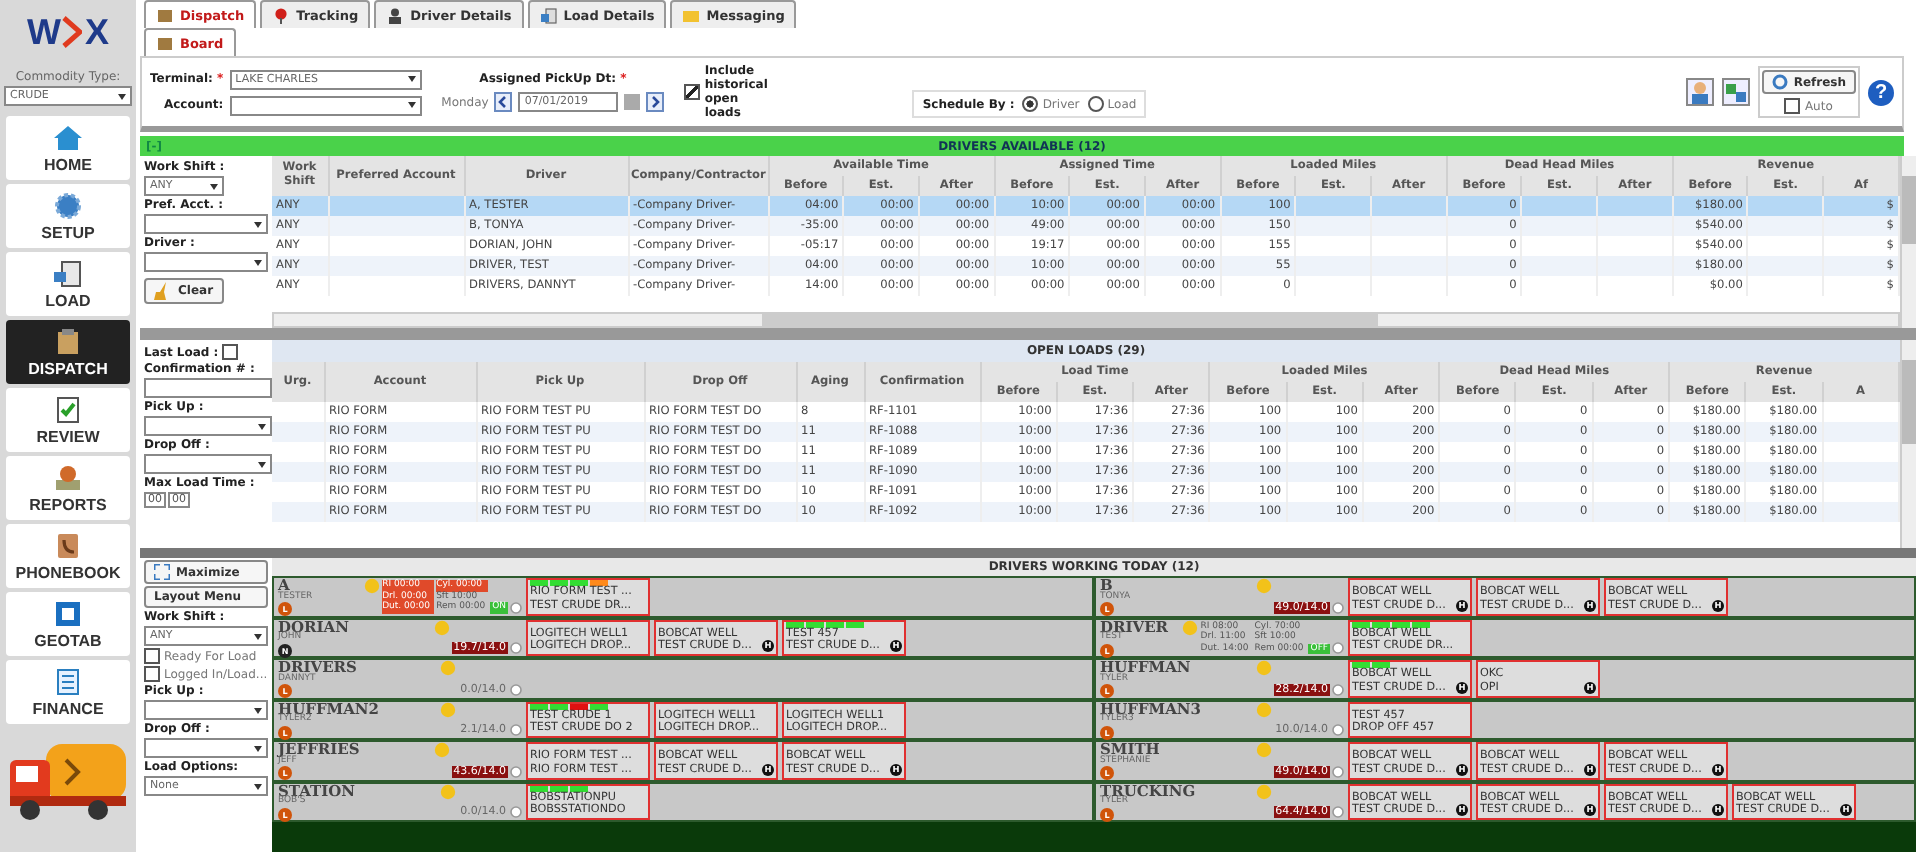 This screenshot has height=852, width=1920. I want to click on nav-item: HOME, so click(68, 148).